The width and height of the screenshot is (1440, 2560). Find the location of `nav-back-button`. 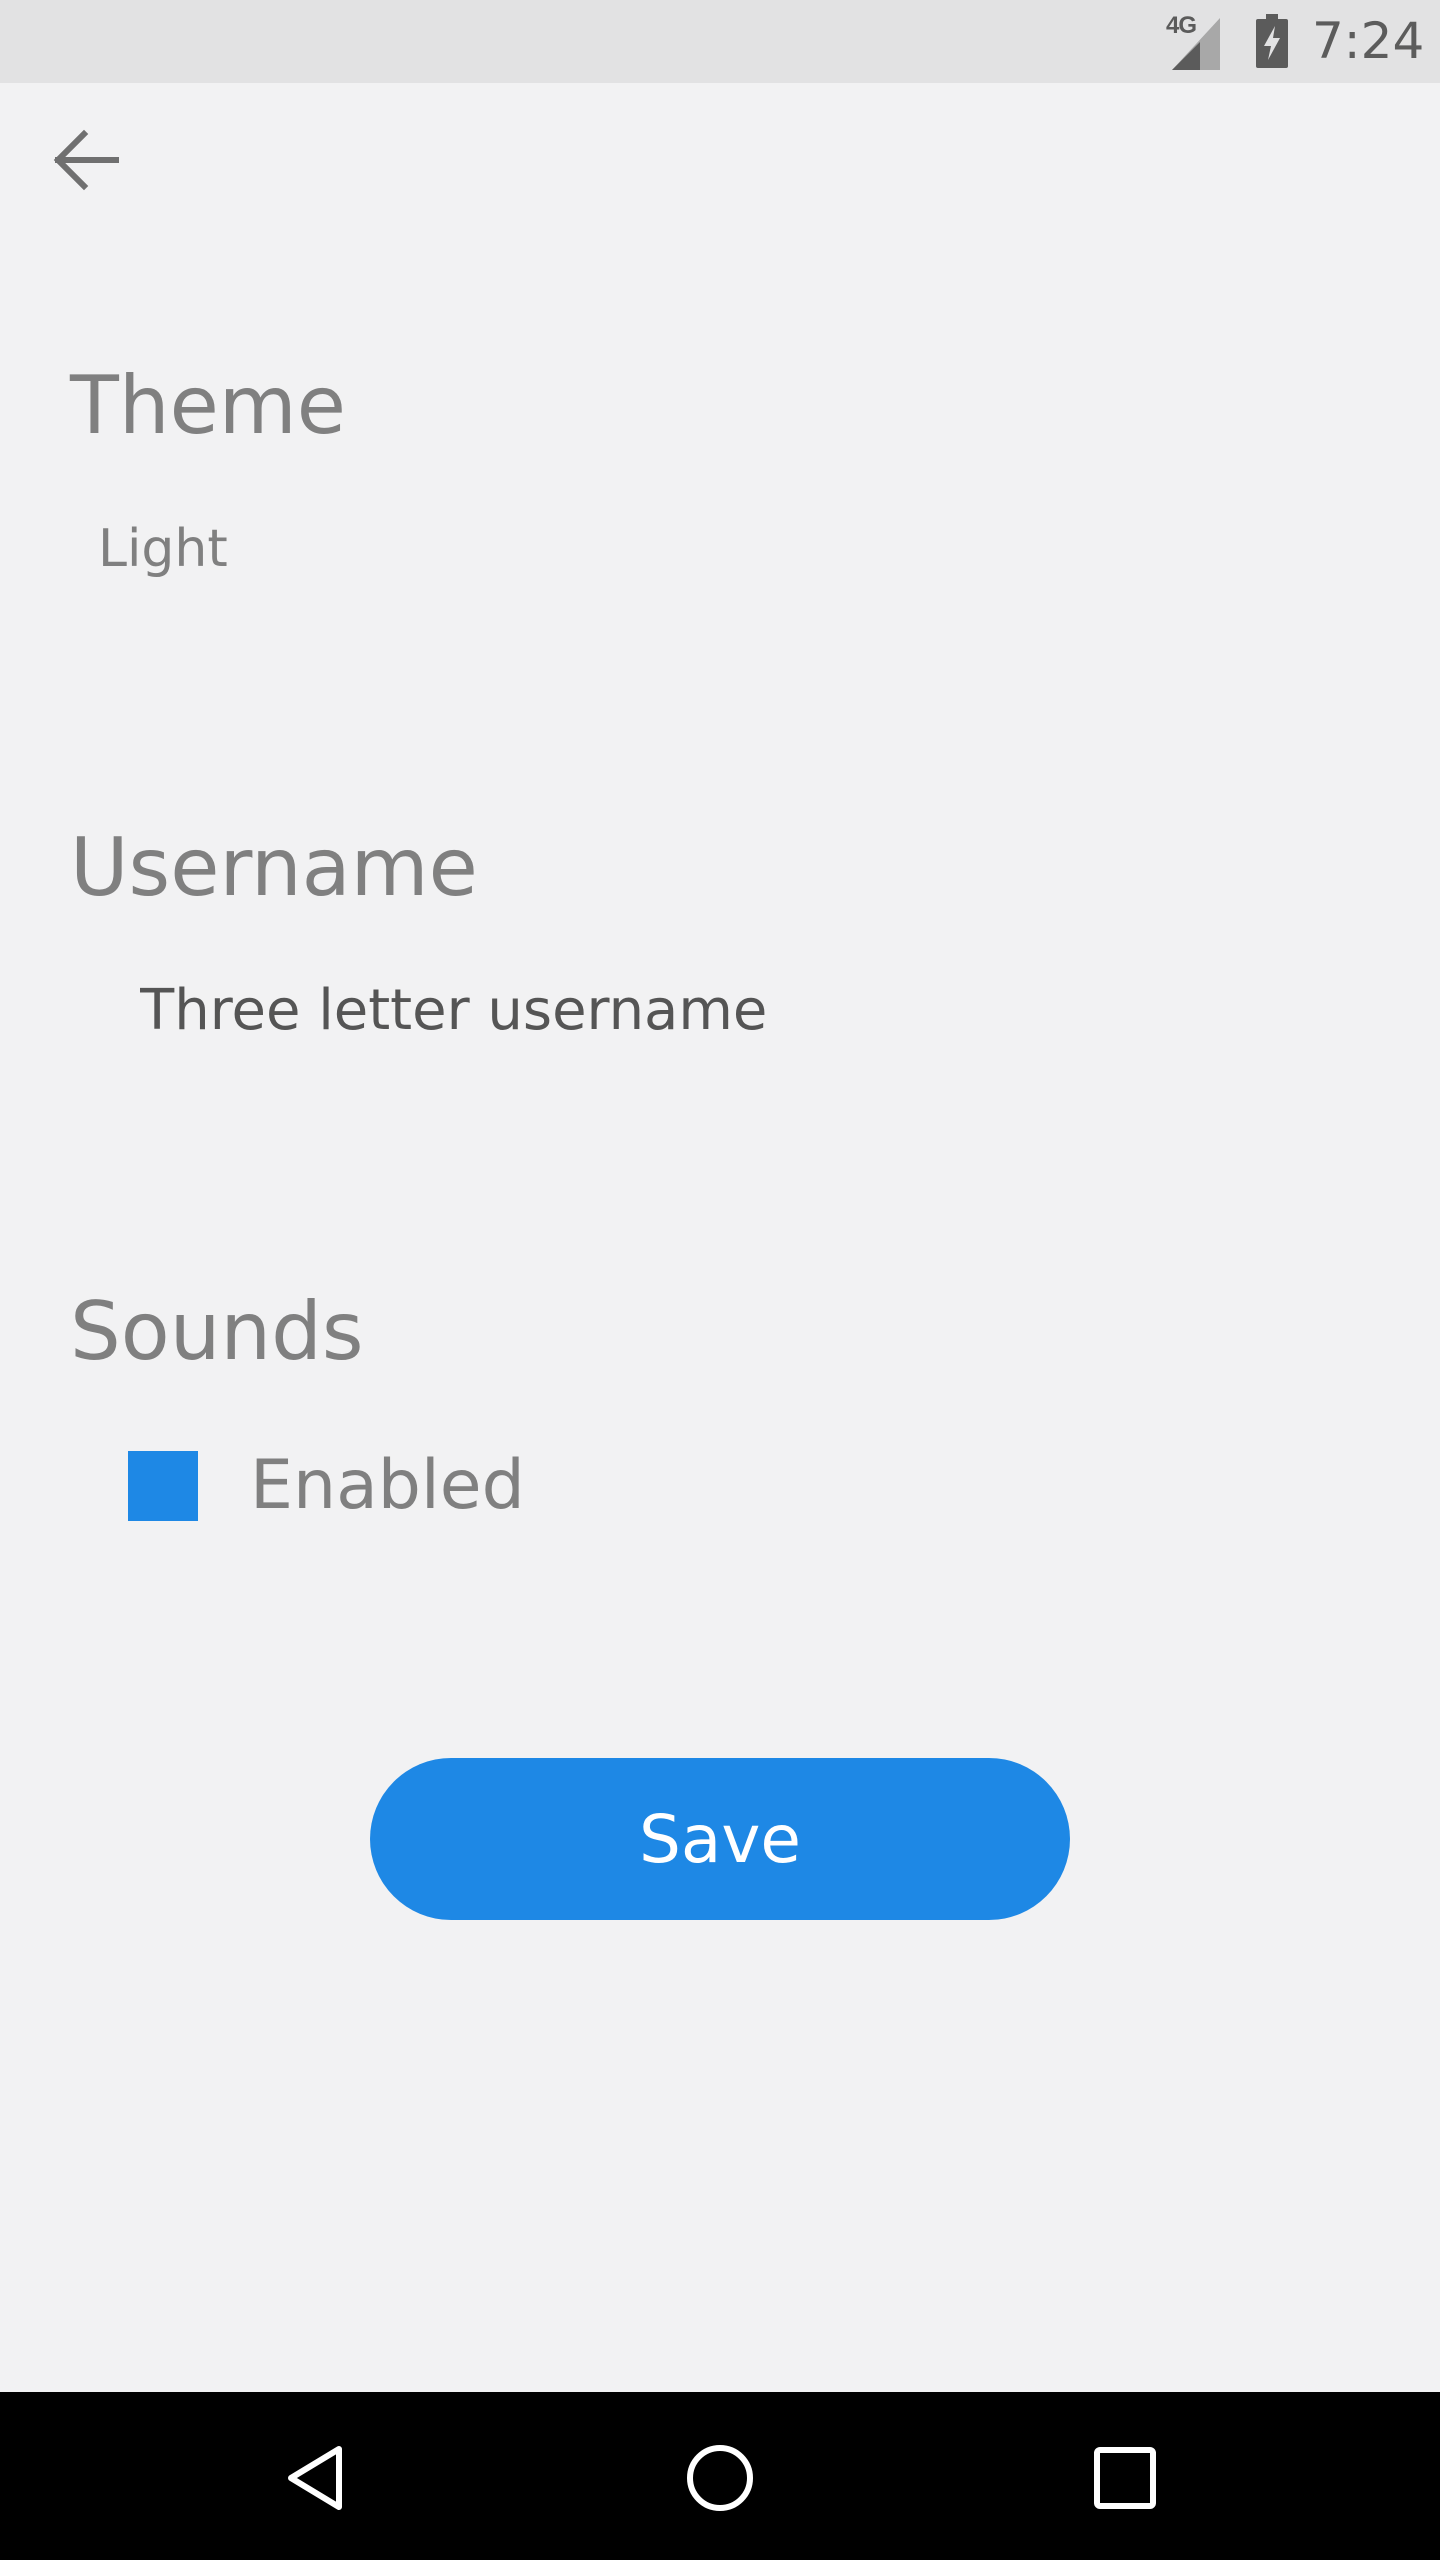

nav-back-button is located at coordinates (316, 2478).